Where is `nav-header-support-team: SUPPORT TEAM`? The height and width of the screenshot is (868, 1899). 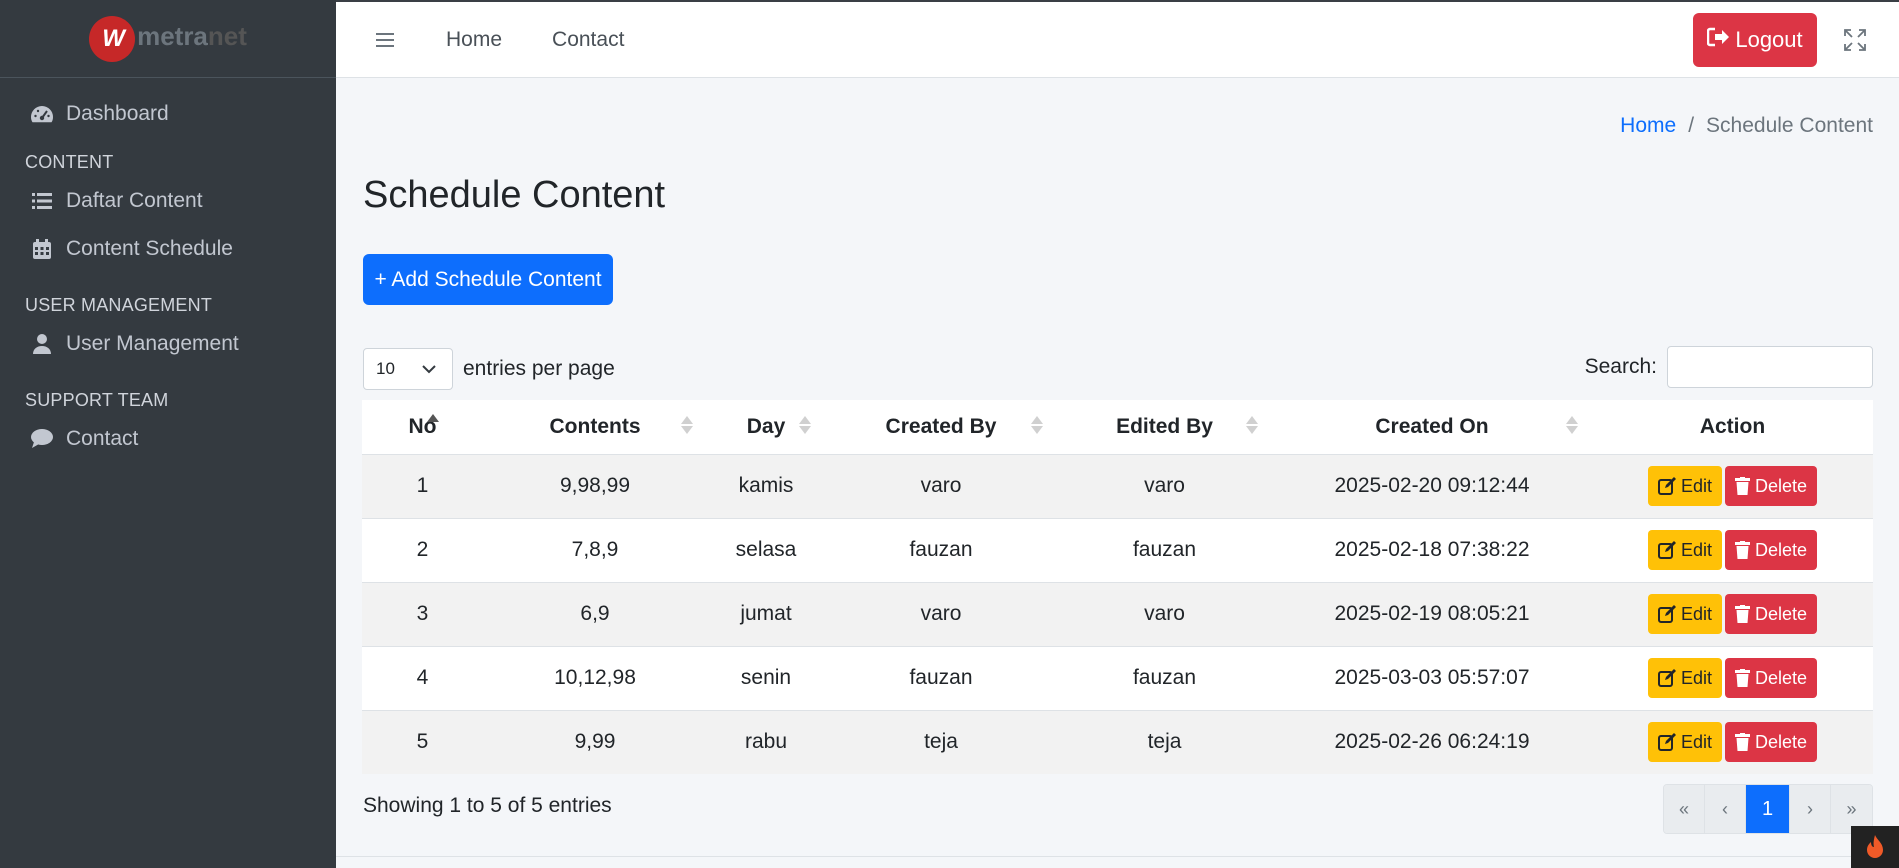
nav-header-support-team: SUPPORT TEAM is located at coordinates (97, 400).